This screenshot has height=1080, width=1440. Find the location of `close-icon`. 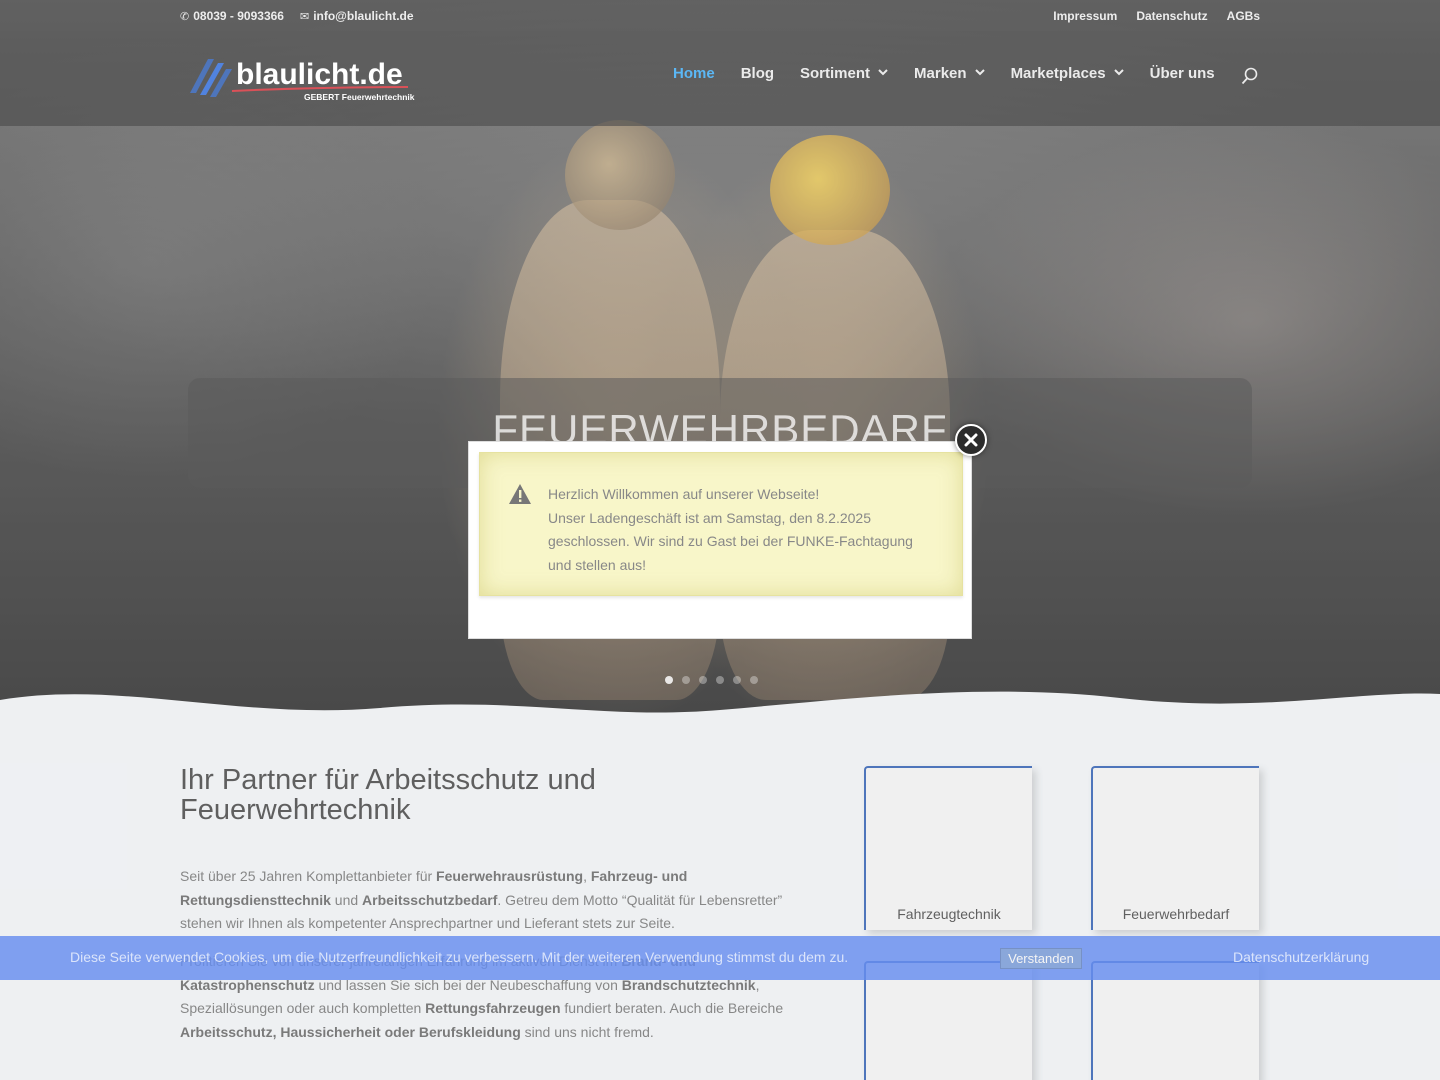

close-icon is located at coordinates (971, 440).